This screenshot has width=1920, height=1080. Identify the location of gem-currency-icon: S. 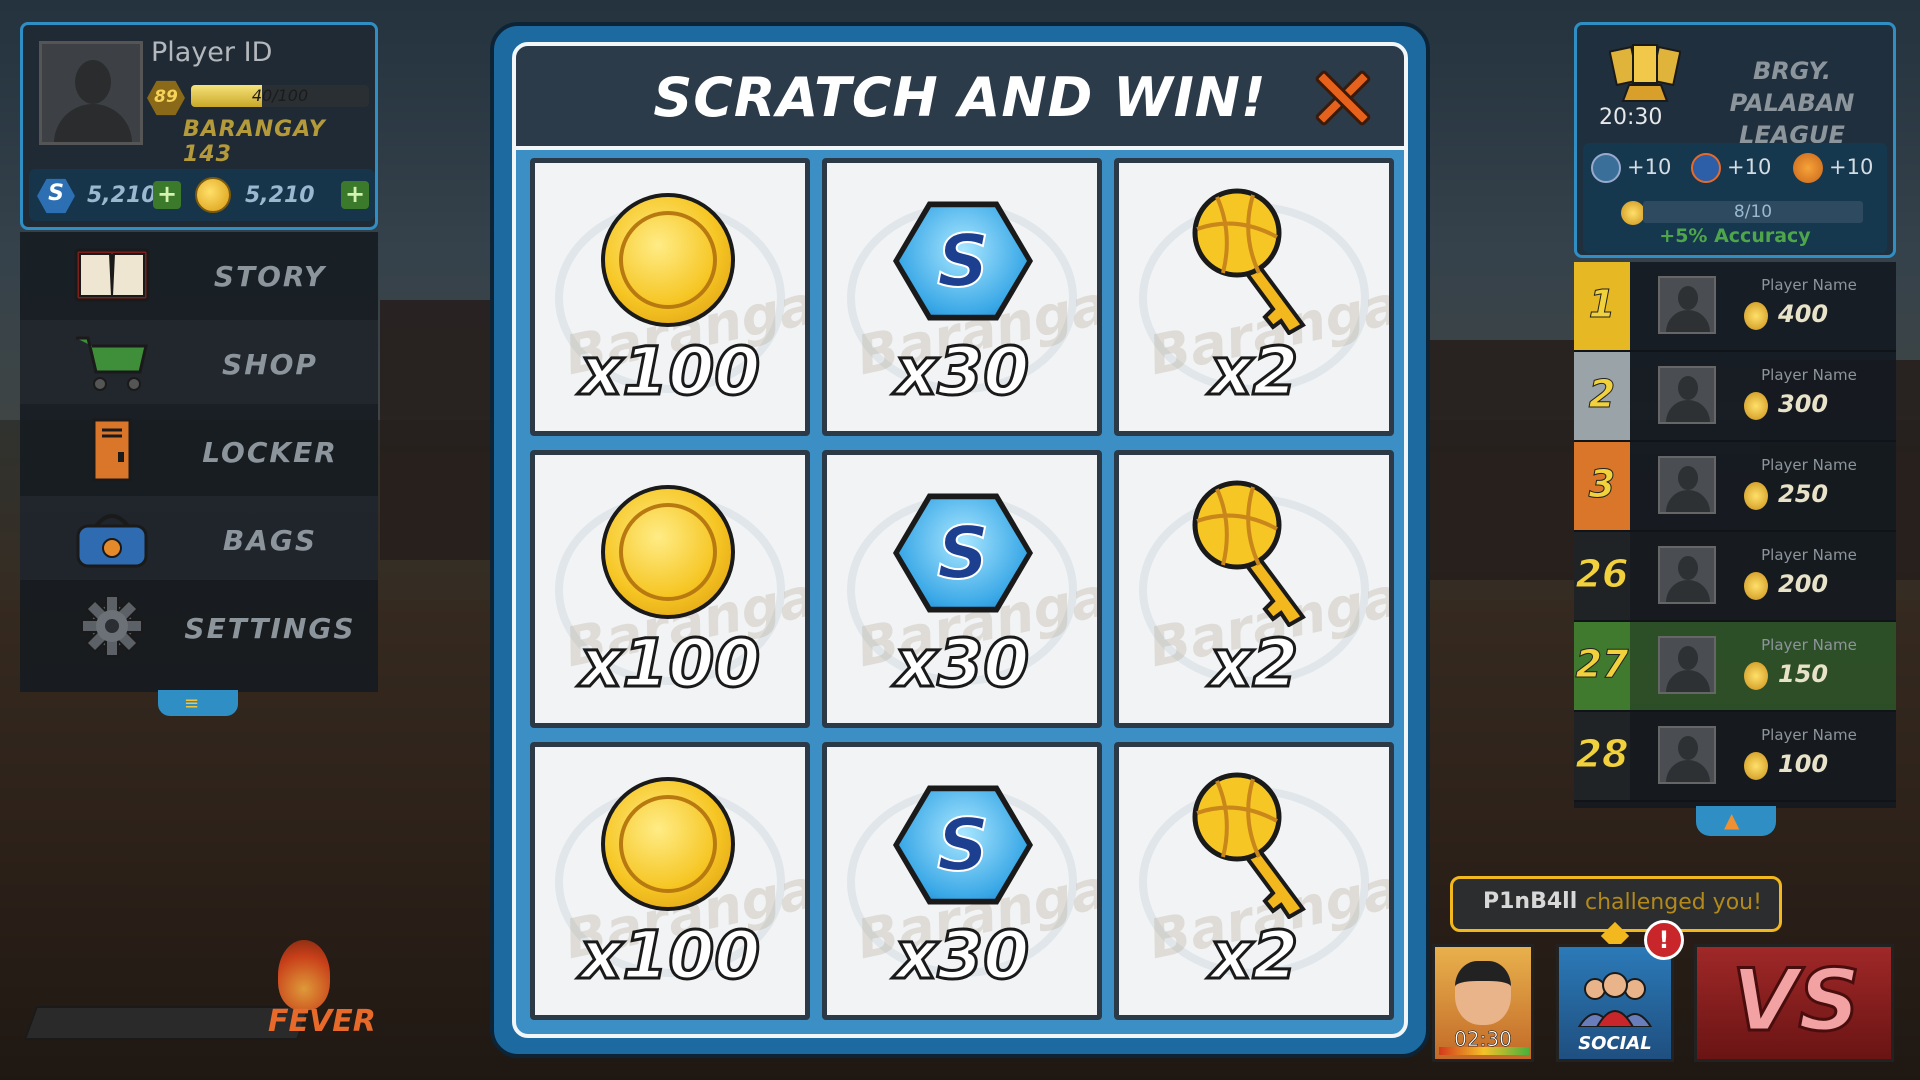
(56, 196).